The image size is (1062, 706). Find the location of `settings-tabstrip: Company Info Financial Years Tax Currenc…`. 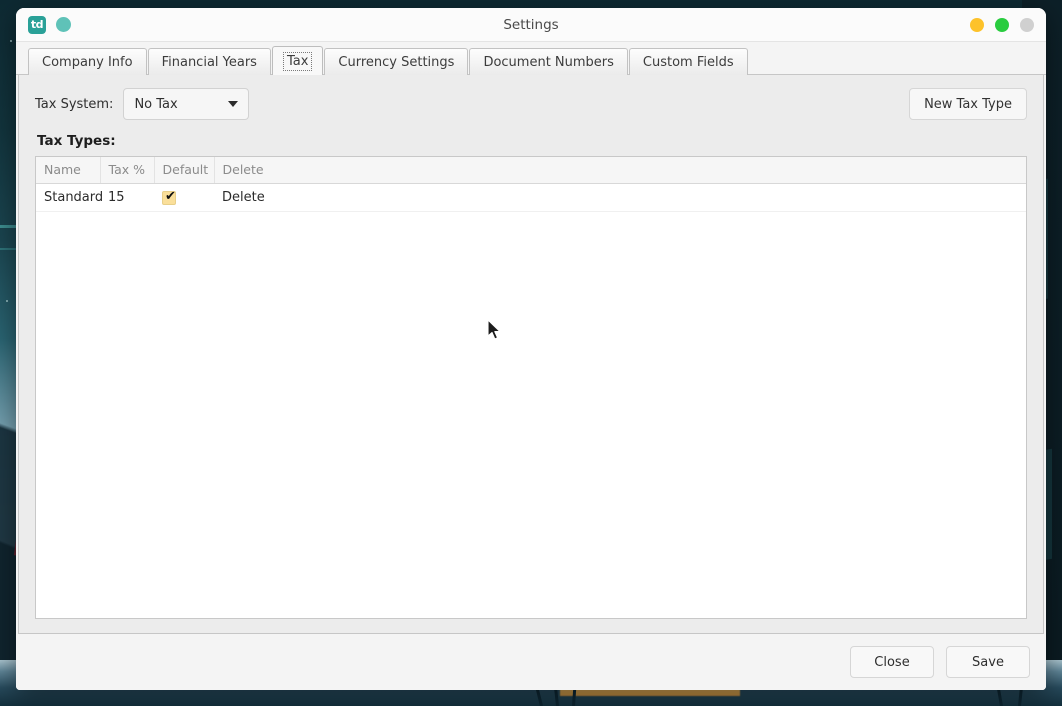

settings-tabstrip: Company Info Financial Years Tax Currenc… is located at coordinates (531, 58).